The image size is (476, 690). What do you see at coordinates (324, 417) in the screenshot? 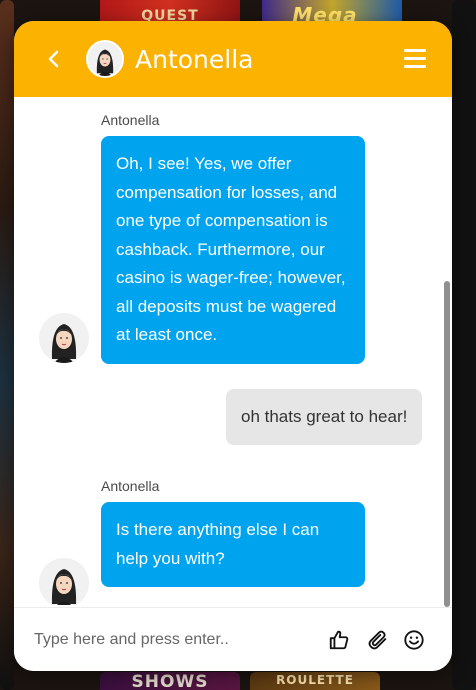
I see `user-message-bubble: oh thats great to hear!` at bounding box center [324, 417].